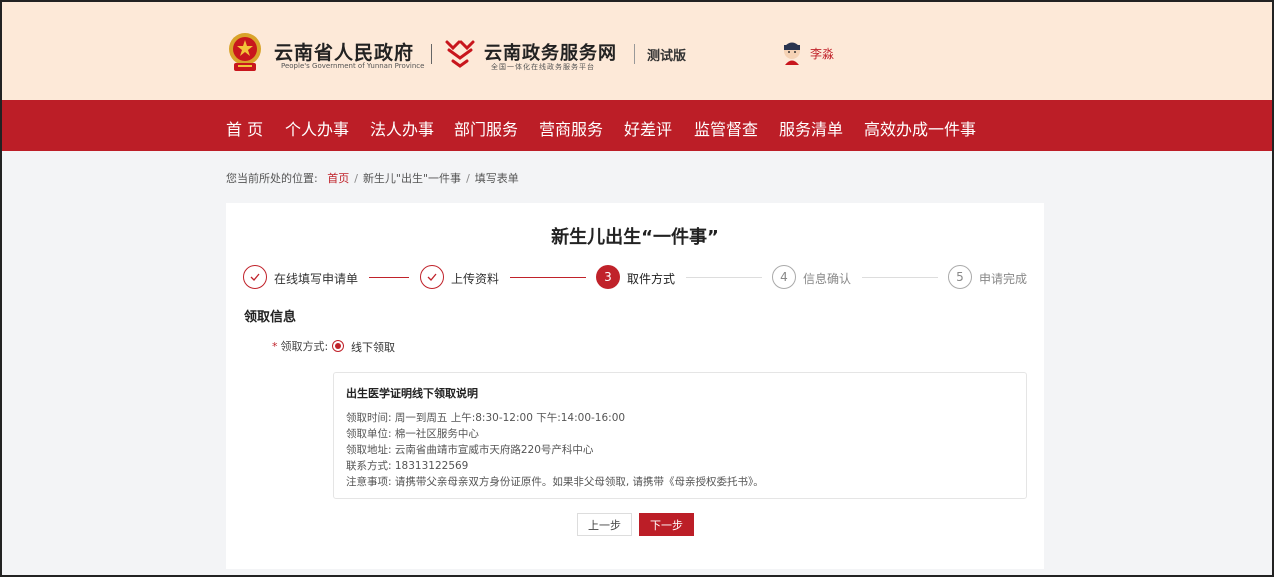 The image size is (1274, 577). I want to click on nav-department: 部门服务, so click(486, 128).